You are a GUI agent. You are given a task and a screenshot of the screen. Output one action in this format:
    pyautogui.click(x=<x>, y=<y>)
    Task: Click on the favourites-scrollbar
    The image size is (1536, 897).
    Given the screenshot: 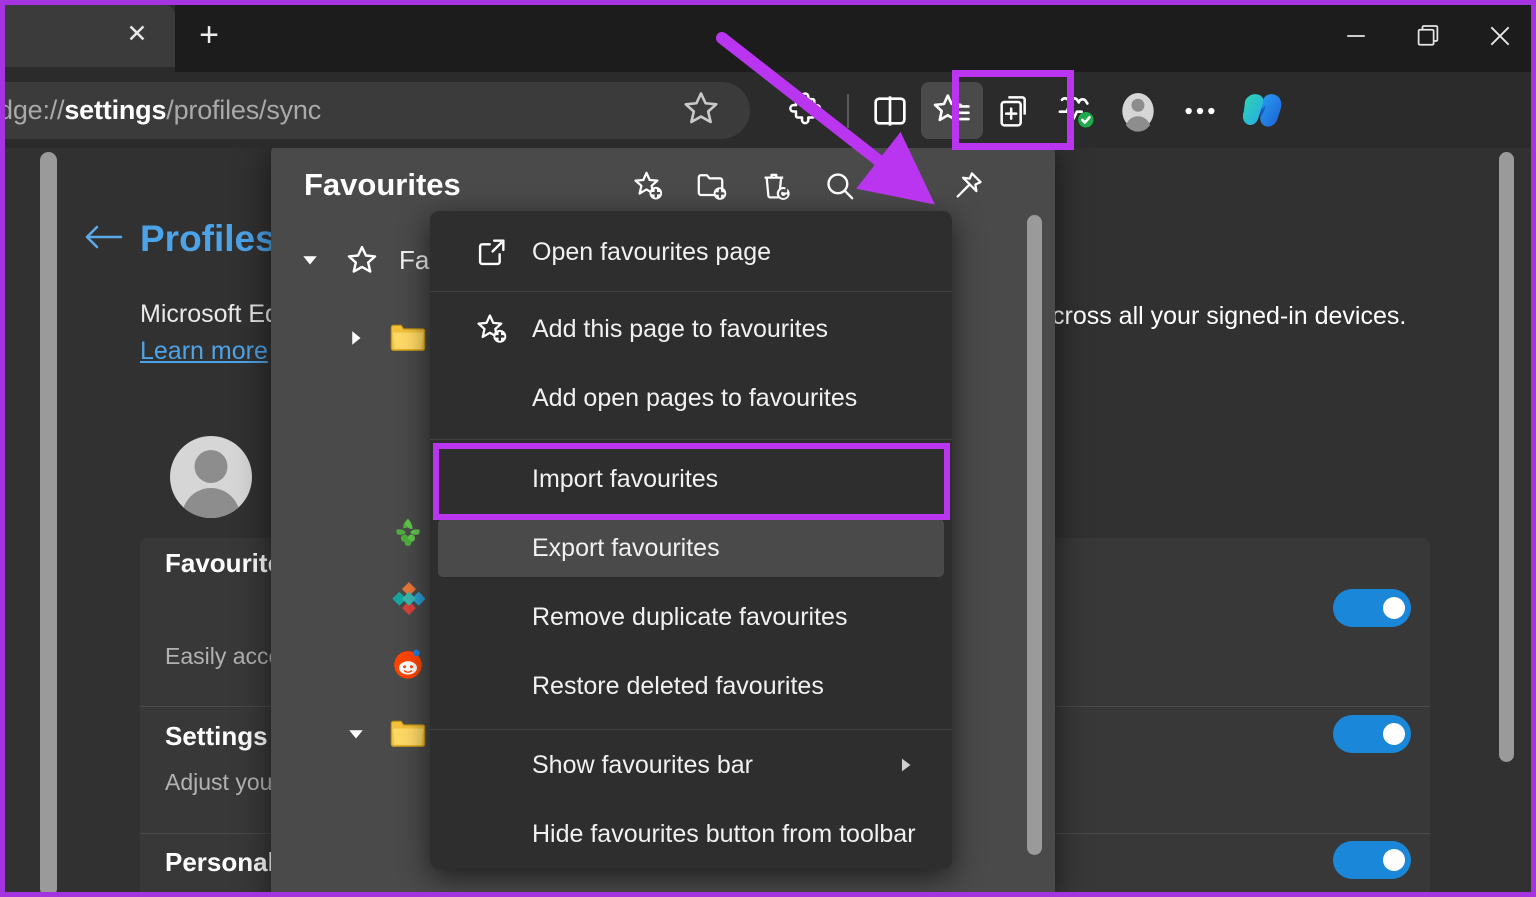 What is the action you would take?
    pyautogui.click(x=1034, y=535)
    